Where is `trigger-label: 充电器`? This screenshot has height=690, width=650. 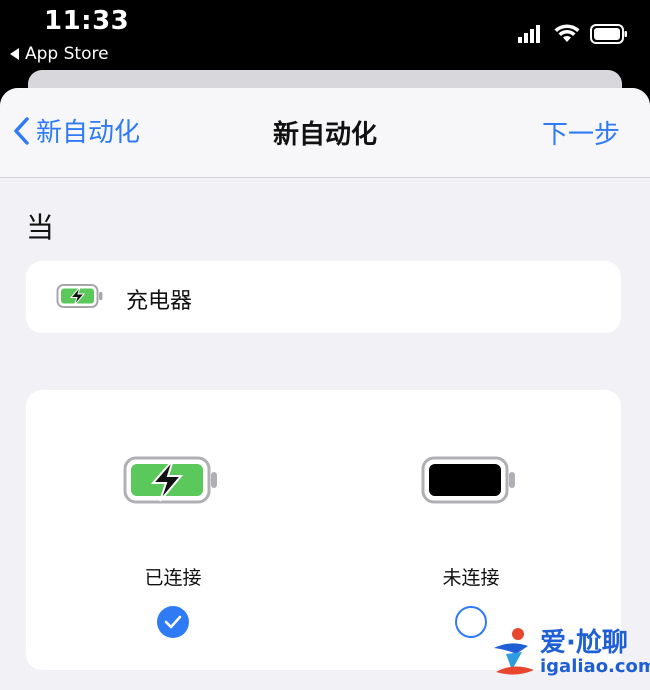
trigger-label: 充电器 is located at coordinates (159, 301).